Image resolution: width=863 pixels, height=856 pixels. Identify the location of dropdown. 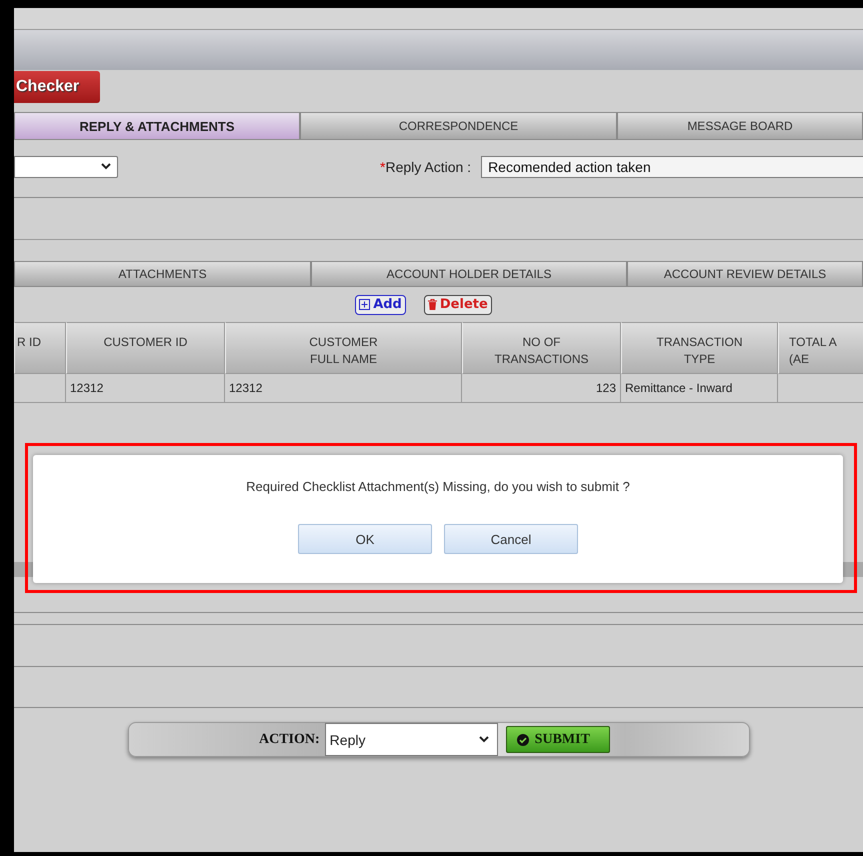
(66, 167).